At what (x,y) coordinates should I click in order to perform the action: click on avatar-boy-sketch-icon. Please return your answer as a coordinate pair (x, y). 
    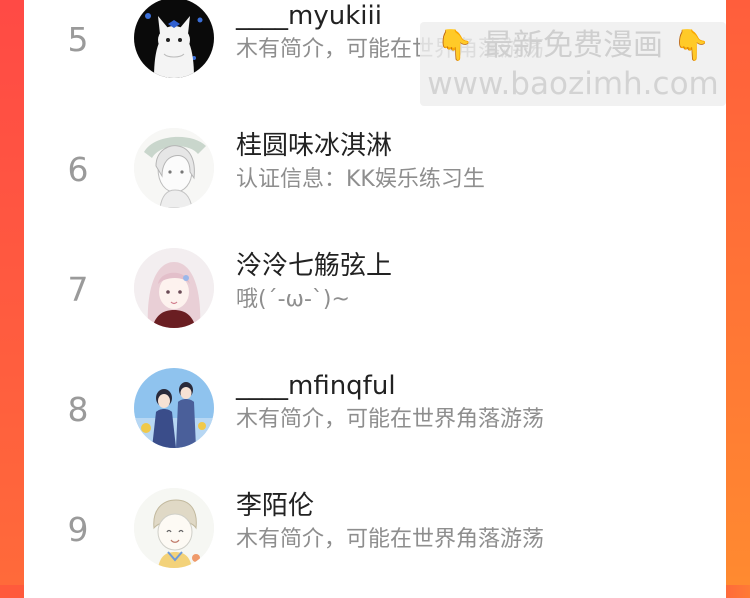
    Looking at the image, I should click on (174, 528).